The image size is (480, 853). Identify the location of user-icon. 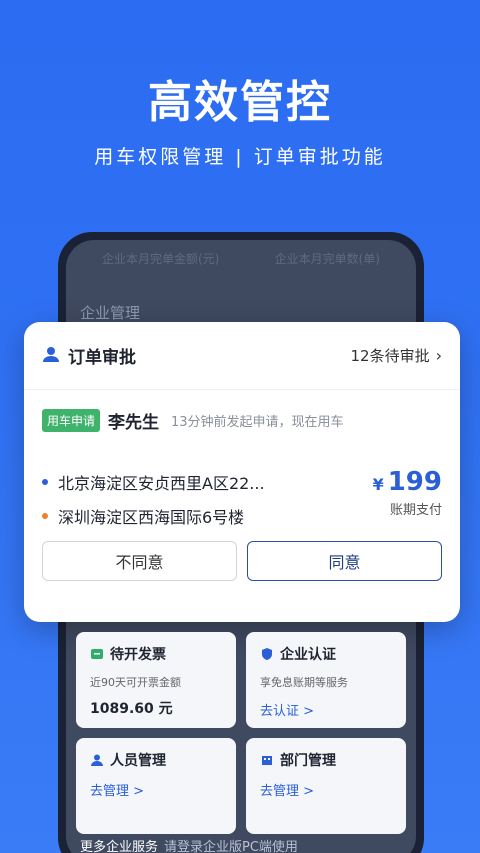
(51, 356).